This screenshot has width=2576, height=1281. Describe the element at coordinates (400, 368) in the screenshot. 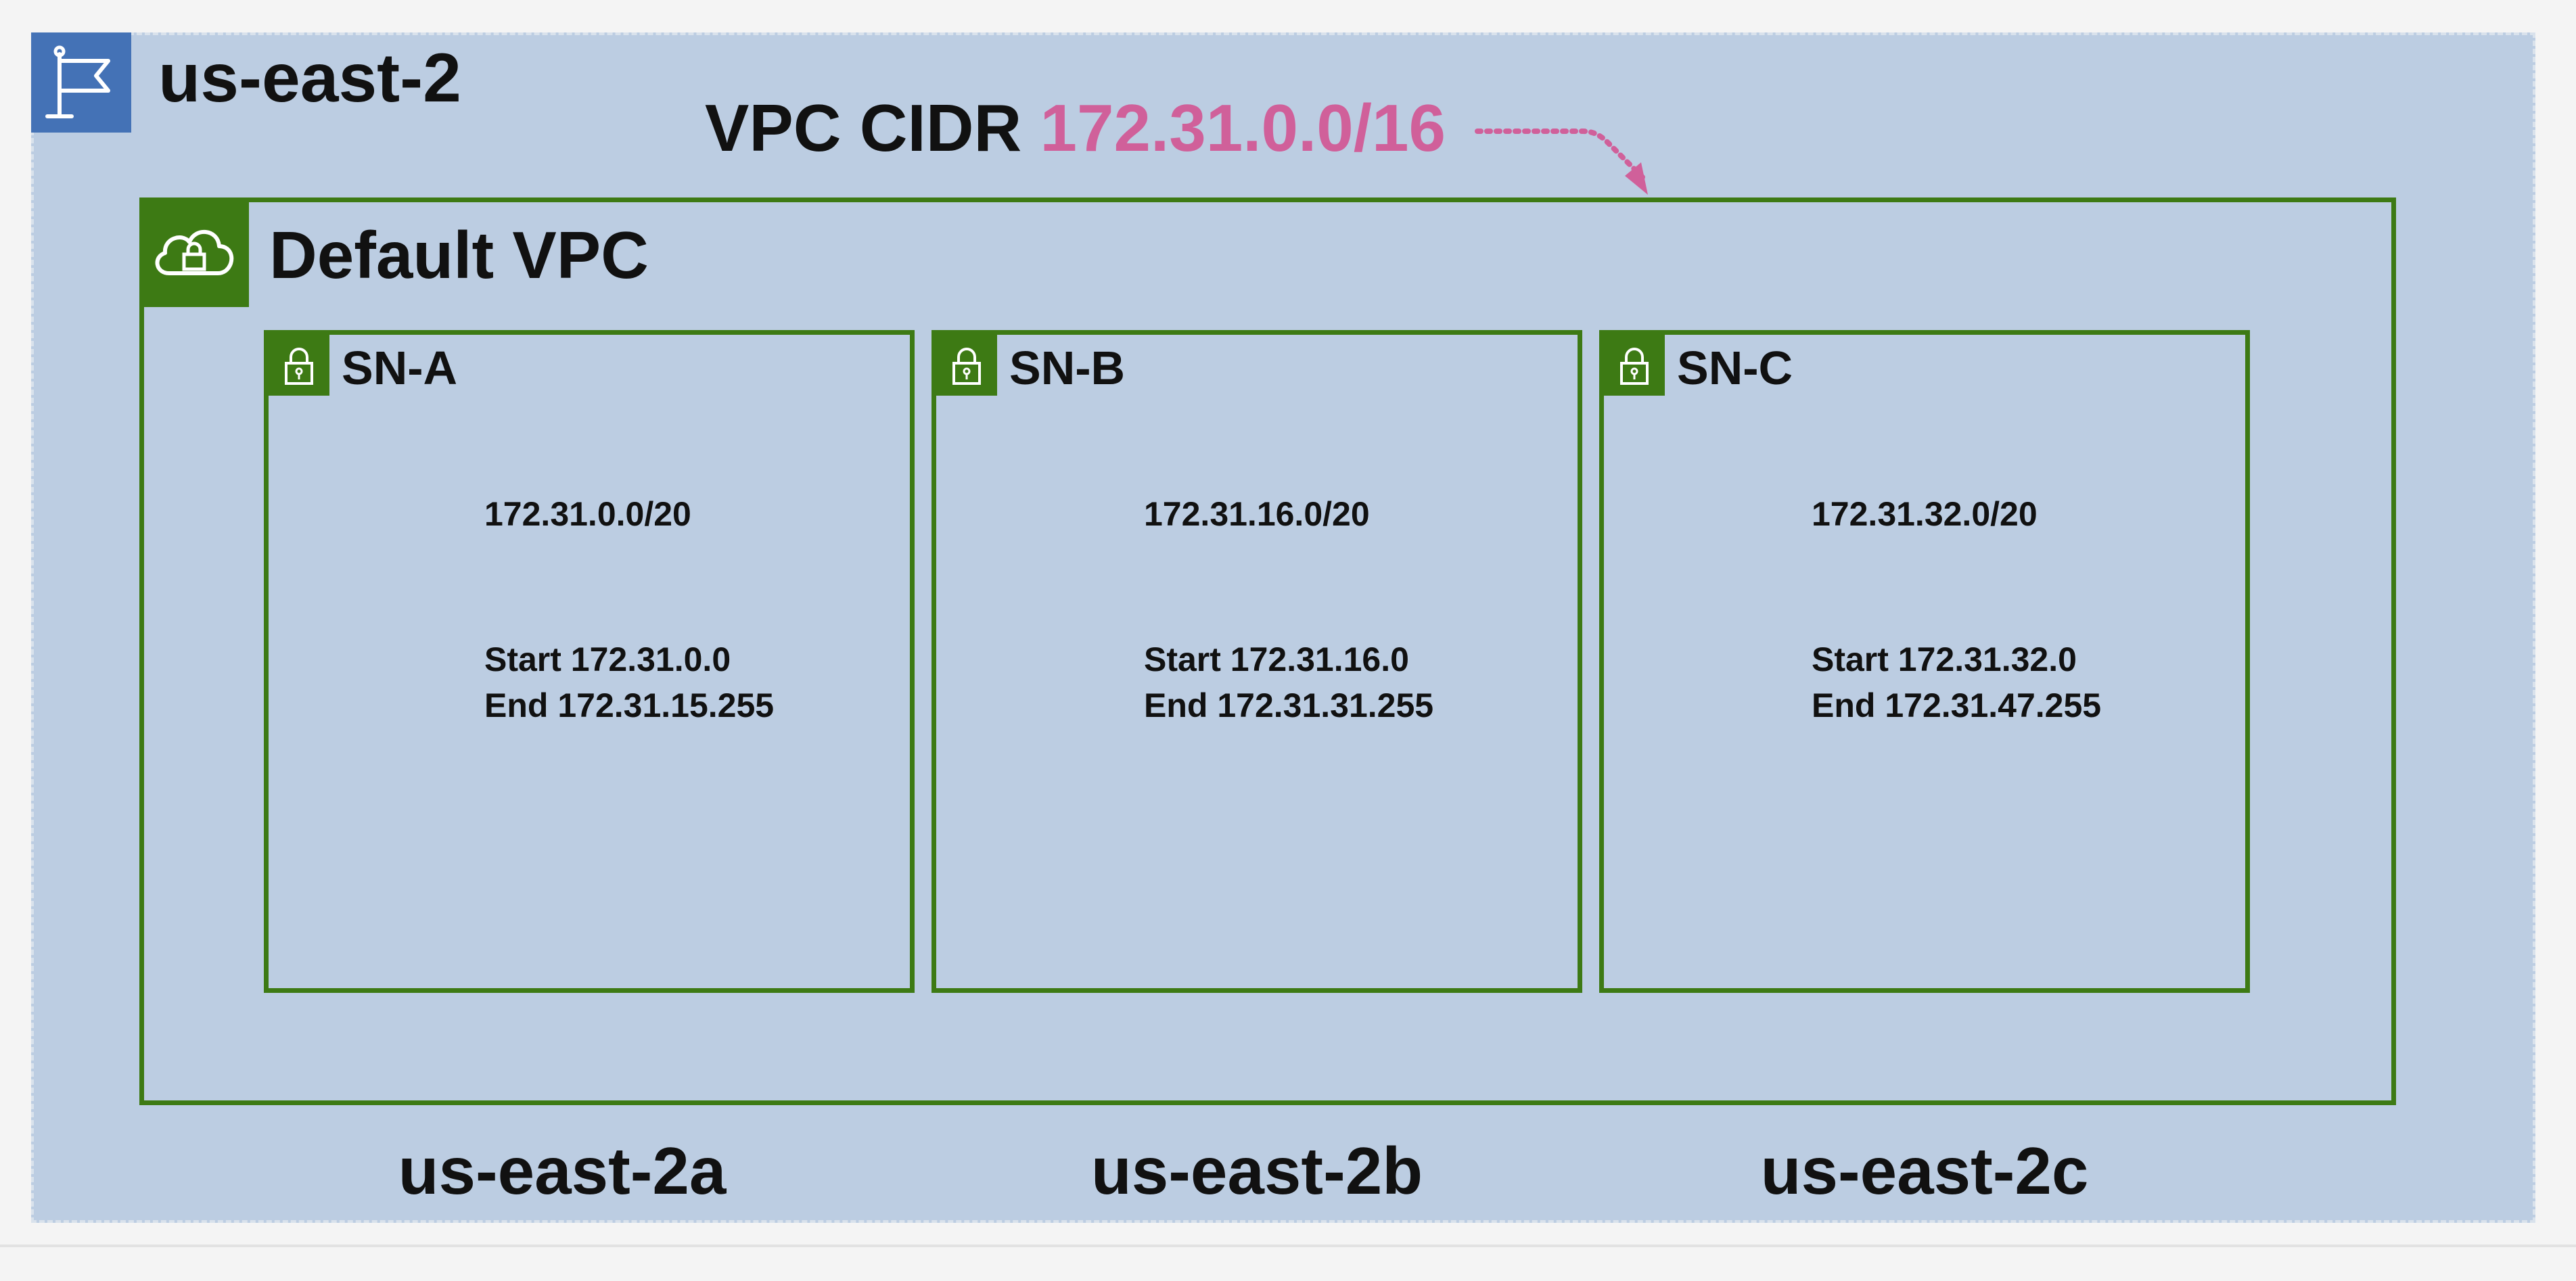

I see `subnet-name: SN-A` at that location.